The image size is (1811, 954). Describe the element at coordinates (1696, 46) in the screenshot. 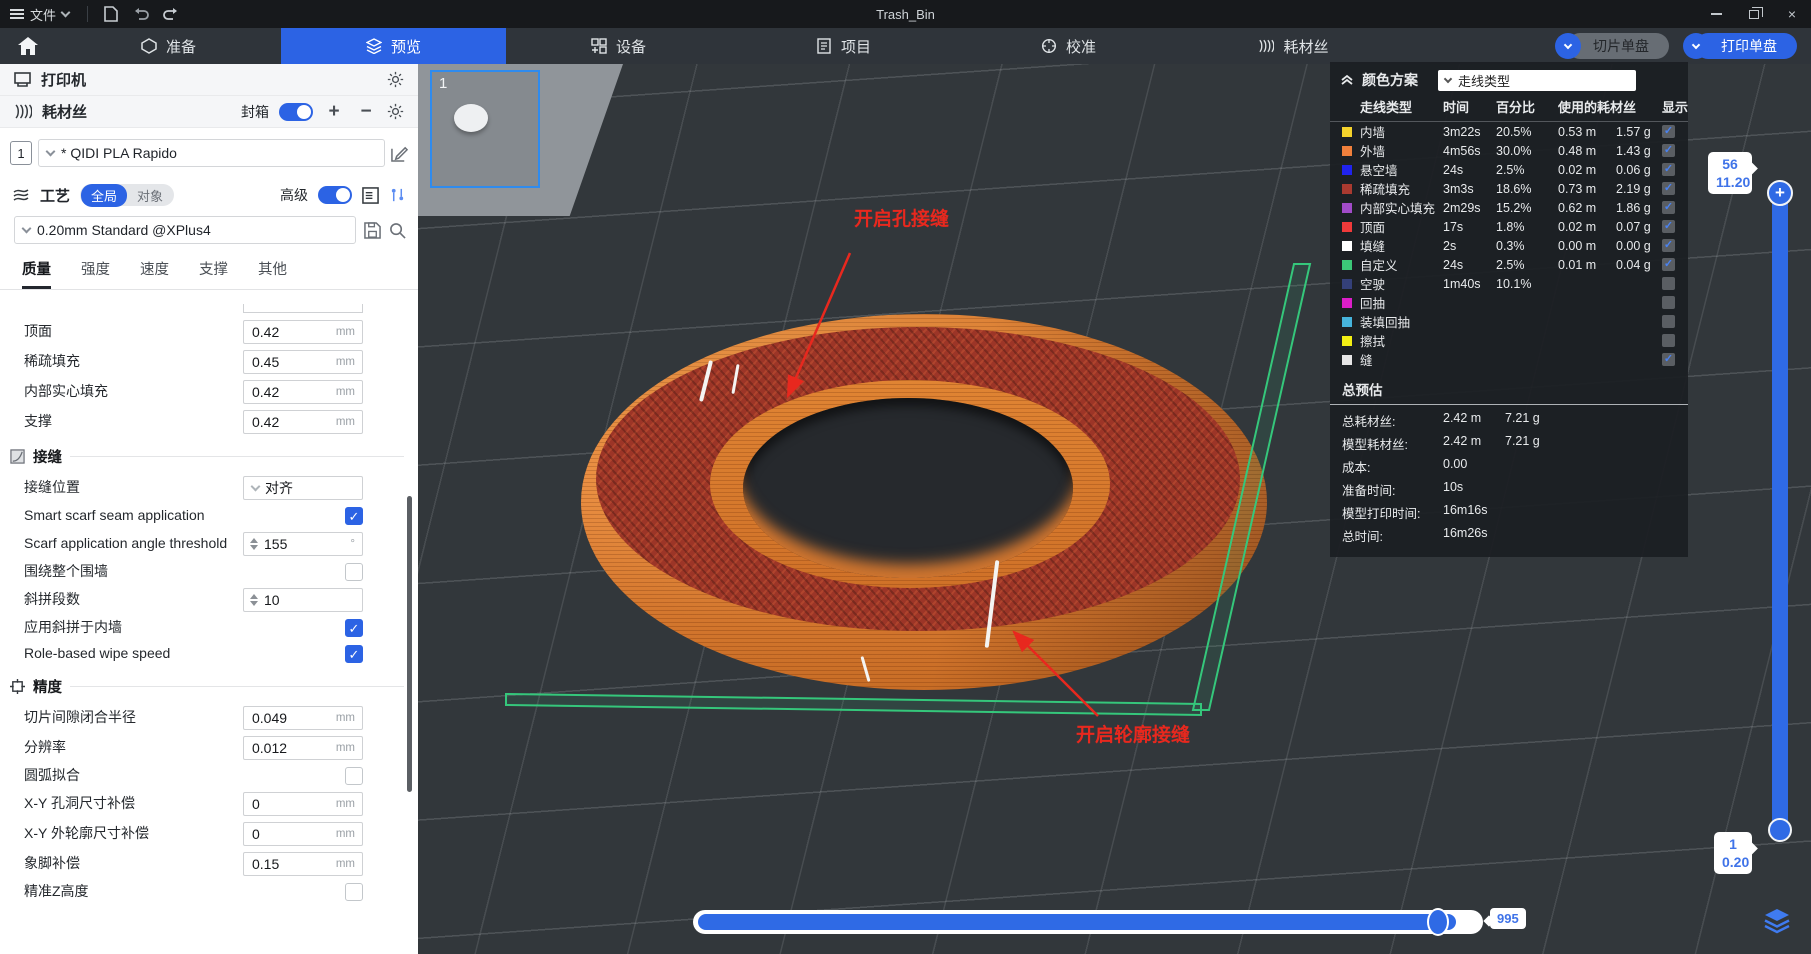

I see `print-options-button` at that location.